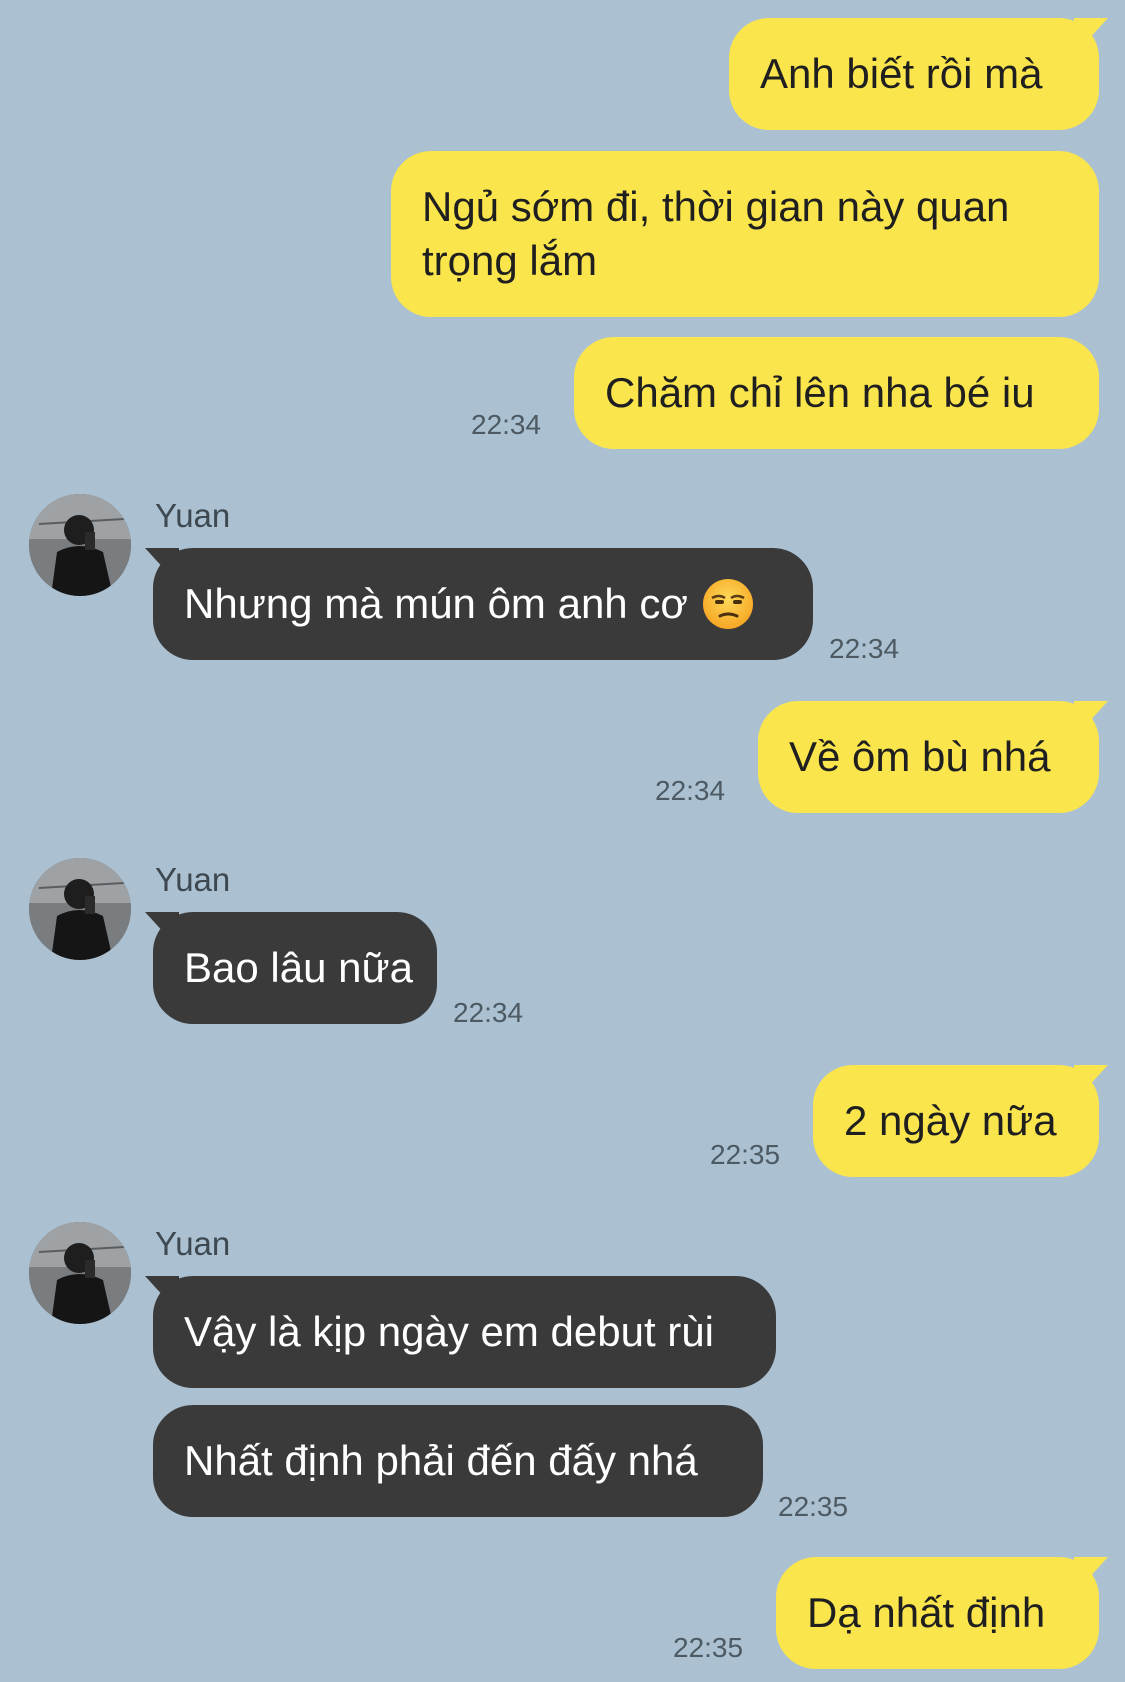 Image resolution: width=1125 pixels, height=1682 pixels. Describe the element at coordinates (820, 392) in the screenshot. I see `message-text: Chăm chỉ lên nha bé iu` at that location.